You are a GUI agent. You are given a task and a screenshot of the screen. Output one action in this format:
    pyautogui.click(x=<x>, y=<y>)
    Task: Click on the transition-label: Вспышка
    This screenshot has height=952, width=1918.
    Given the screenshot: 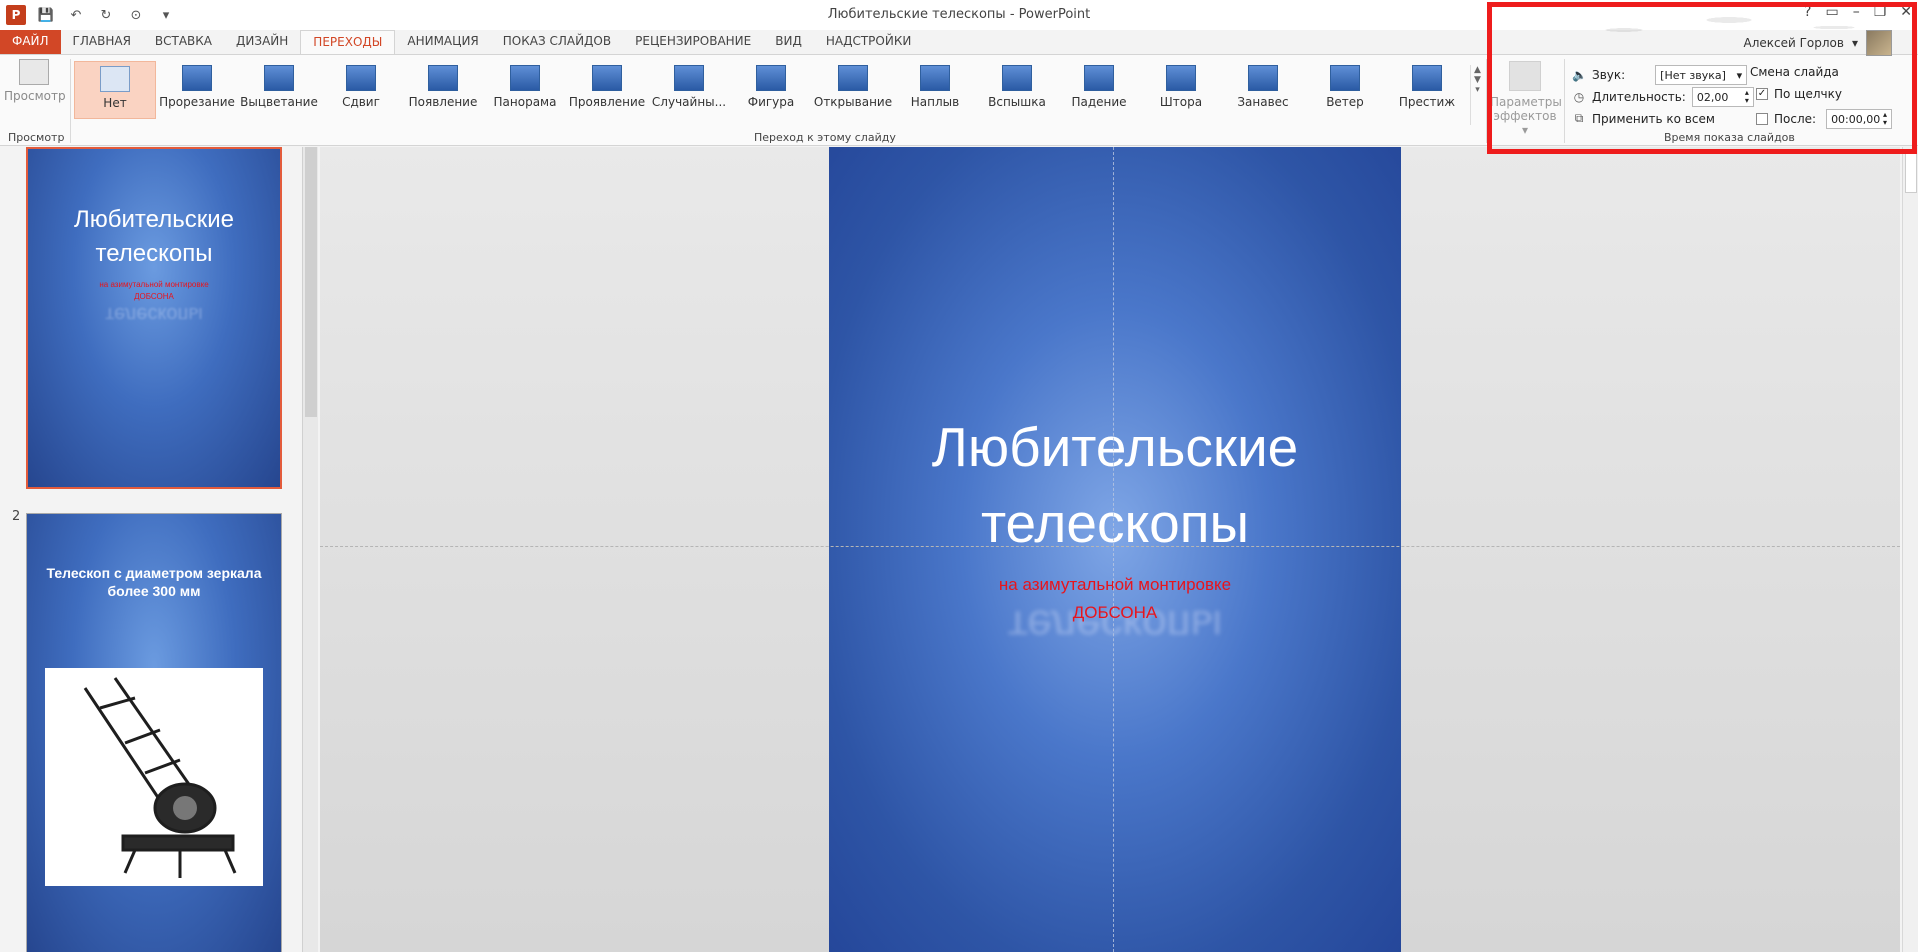 What is the action you would take?
    pyautogui.click(x=1017, y=102)
    